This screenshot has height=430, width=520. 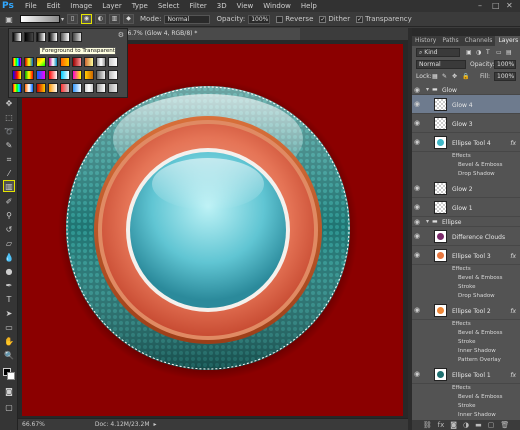 I want to click on menu-type: Type, so click(x=140, y=6).